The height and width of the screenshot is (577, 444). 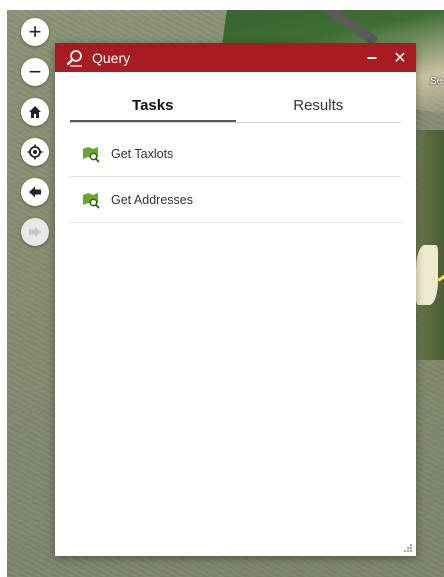 I want to click on minimize-button: –, so click(x=372, y=57).